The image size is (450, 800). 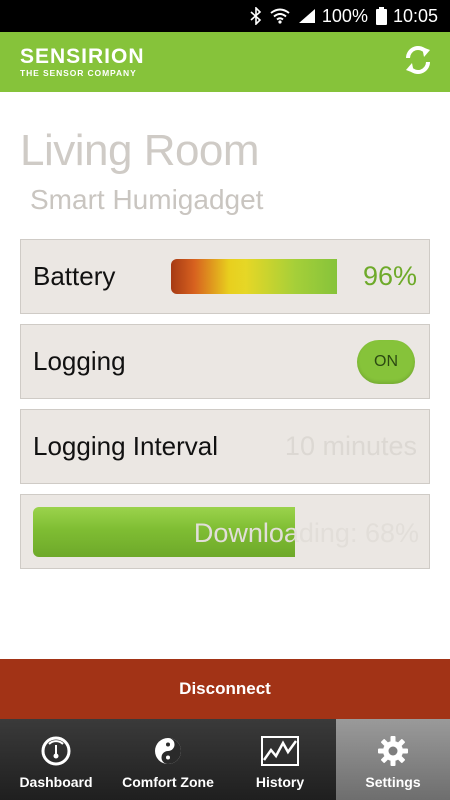 What do you see at coordinates (78, 73) in the screenshot?
I see `brand-tagline: THE SENSOR COMPANY` at bounding box center [78, 73].